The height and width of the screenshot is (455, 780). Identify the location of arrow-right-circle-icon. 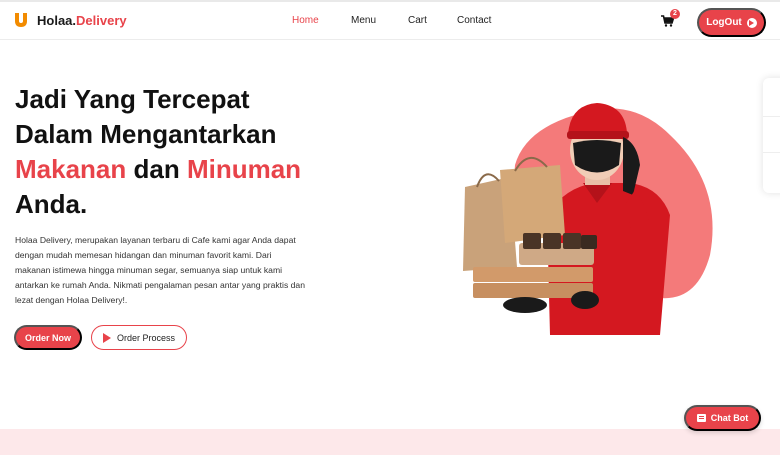
(751, 22).